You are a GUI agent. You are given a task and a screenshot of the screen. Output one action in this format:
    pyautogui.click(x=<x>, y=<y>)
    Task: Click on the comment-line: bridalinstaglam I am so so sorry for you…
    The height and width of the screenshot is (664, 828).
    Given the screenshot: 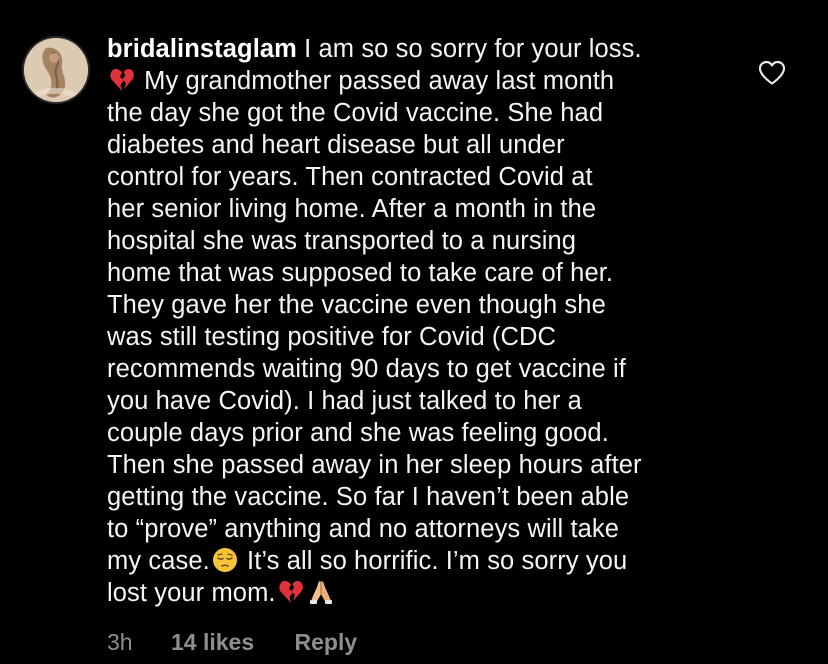 What is the action you would take?
    pyautogui.click(x=417, y=49)
    